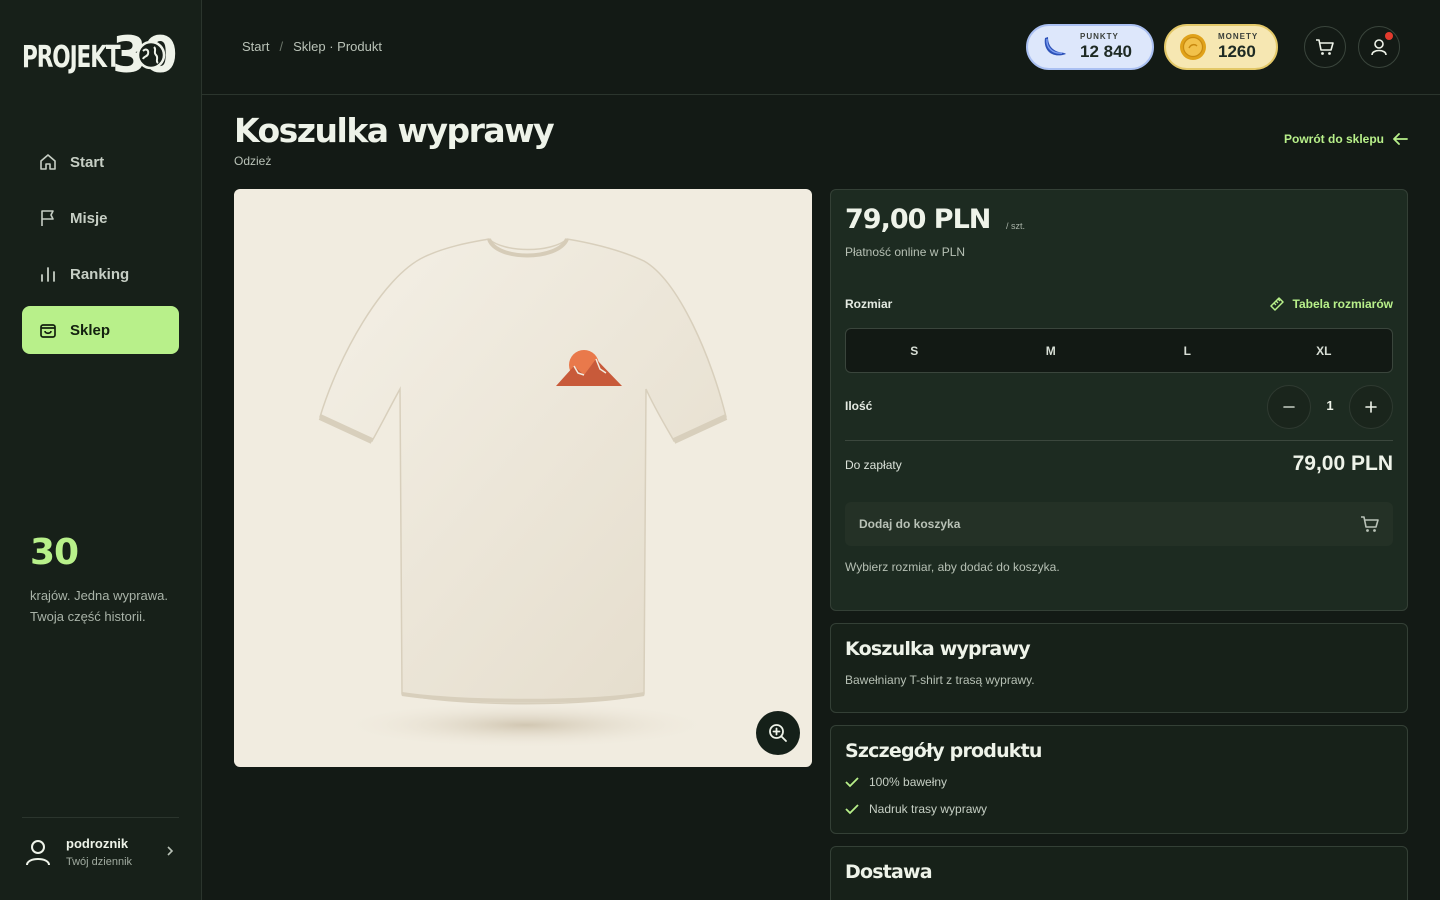 The width and height of the screenshot is (1440, 900). I want to click on coins-value: 1260, so click(1237, 51).